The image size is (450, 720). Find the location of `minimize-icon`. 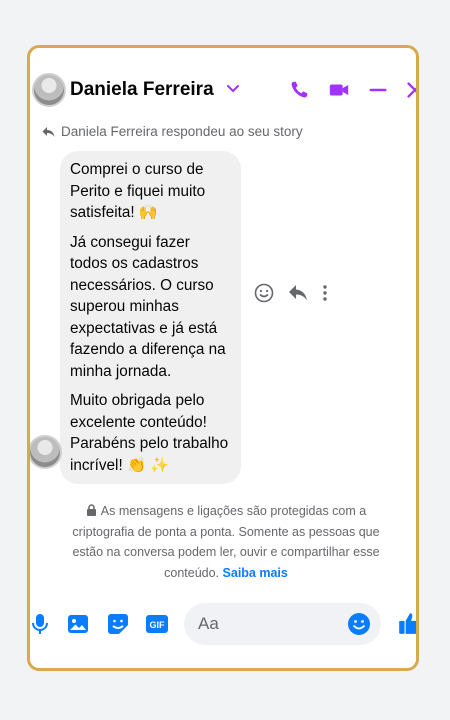

minimize-icon is located at coordinates (378, 90).